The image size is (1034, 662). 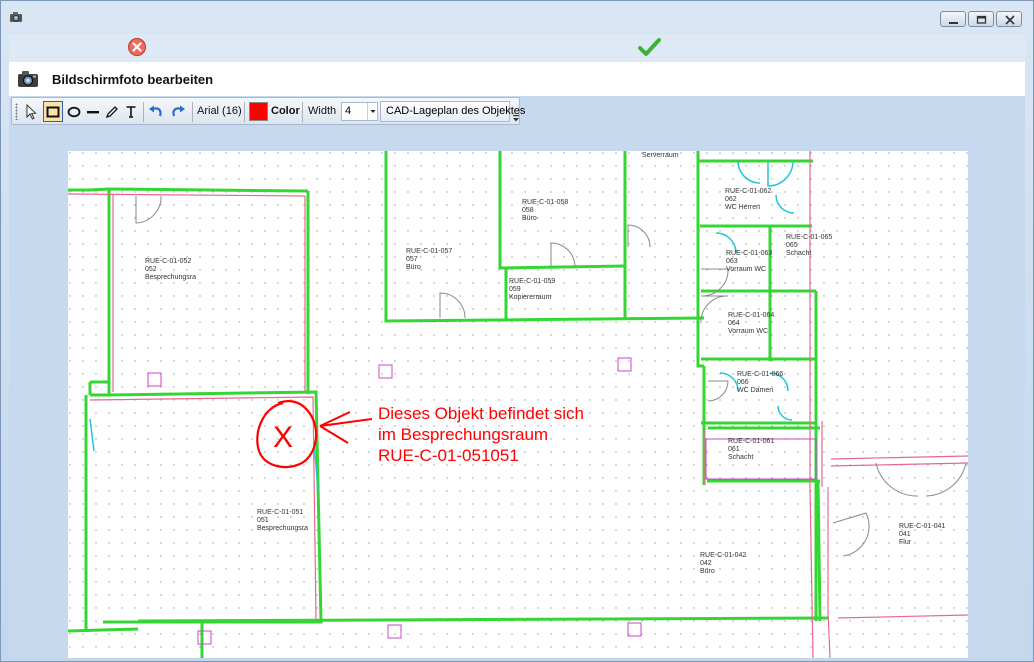 What do you see at coordinates (452, 111) in the screenshot?
I see `layer-button: CAD-Lageplan des Objektes` at bounding box center [452, 111].